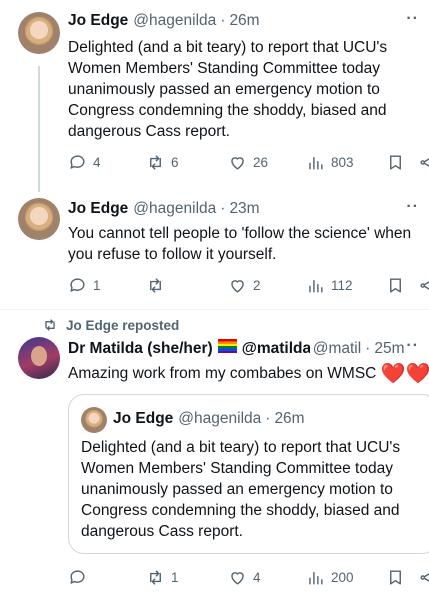 This screenshot has width=429, height=600. Describe the element at coordinates (123, 325) in the screenshot. I see `reposted-by-text: Jo Edge reposted` at that location.